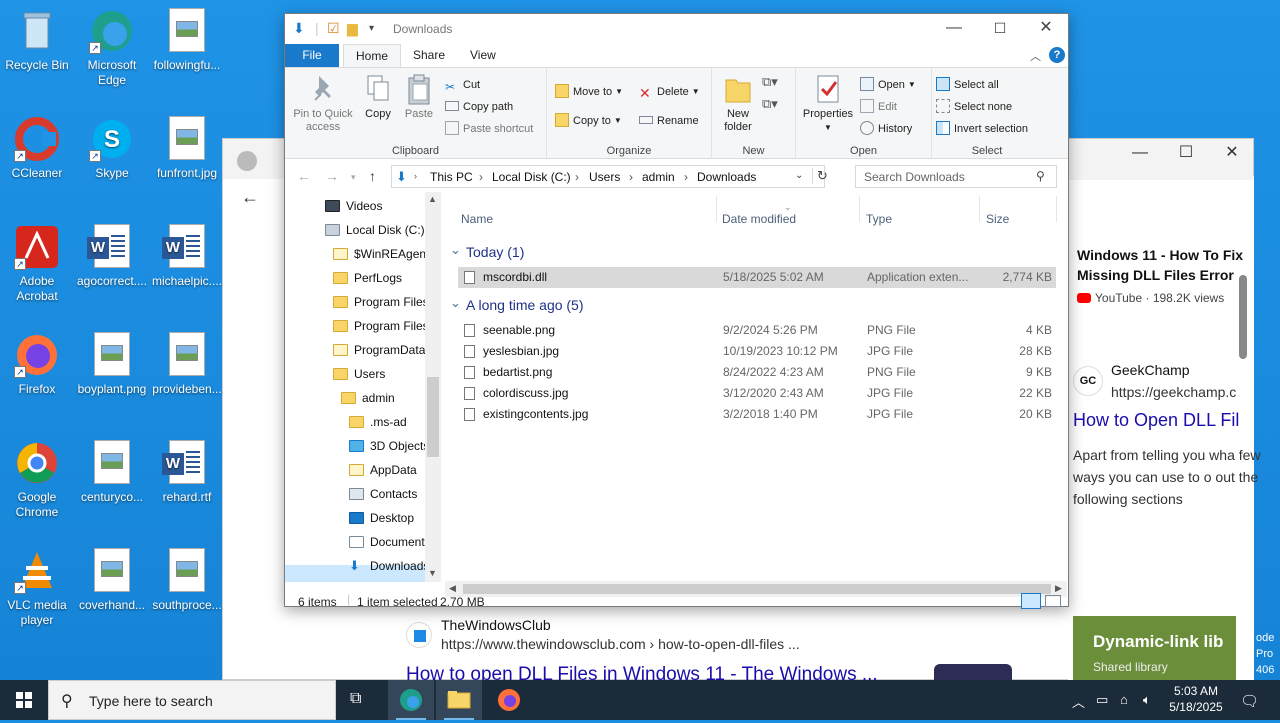 This screenshot has width=1280, height=723. Describe the element at coordinates (367, 278) in the screenshot. I see `nav-item-perflogs: PerfLogs` at that location.